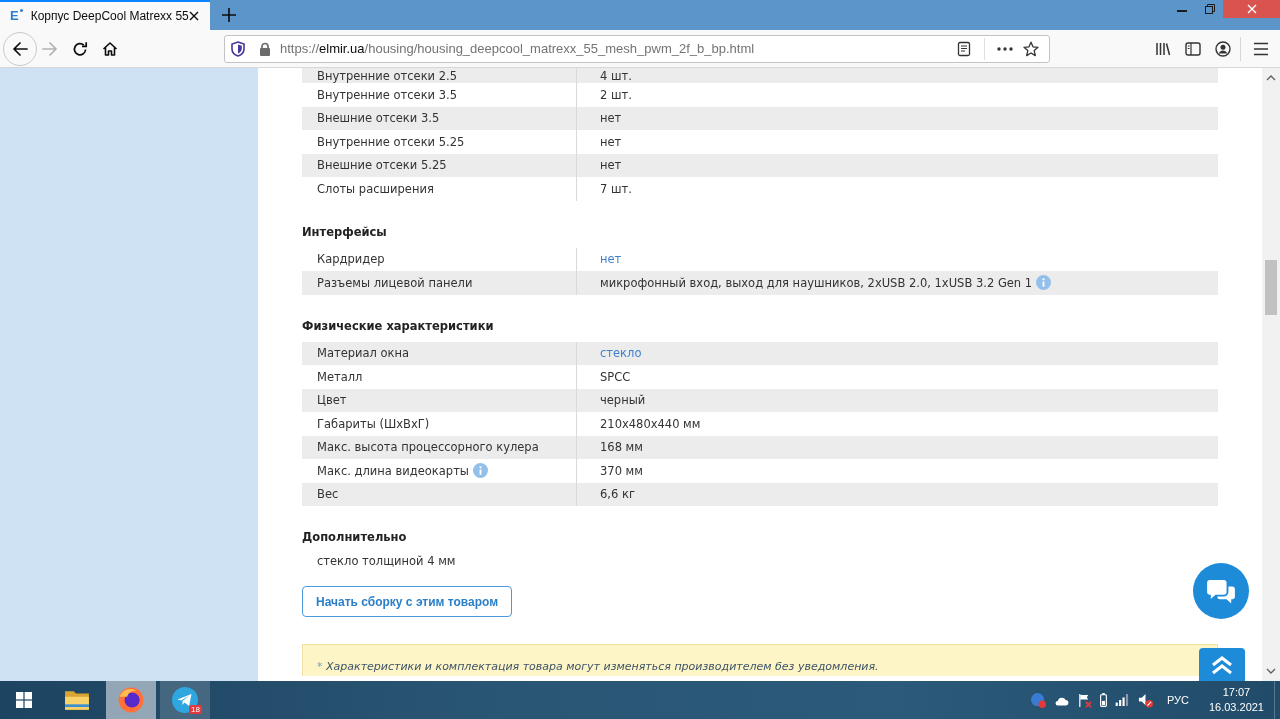 This screenshot has width=1280, height=719. I want to click on chat-bubbles-icon, so click(1221, 591).